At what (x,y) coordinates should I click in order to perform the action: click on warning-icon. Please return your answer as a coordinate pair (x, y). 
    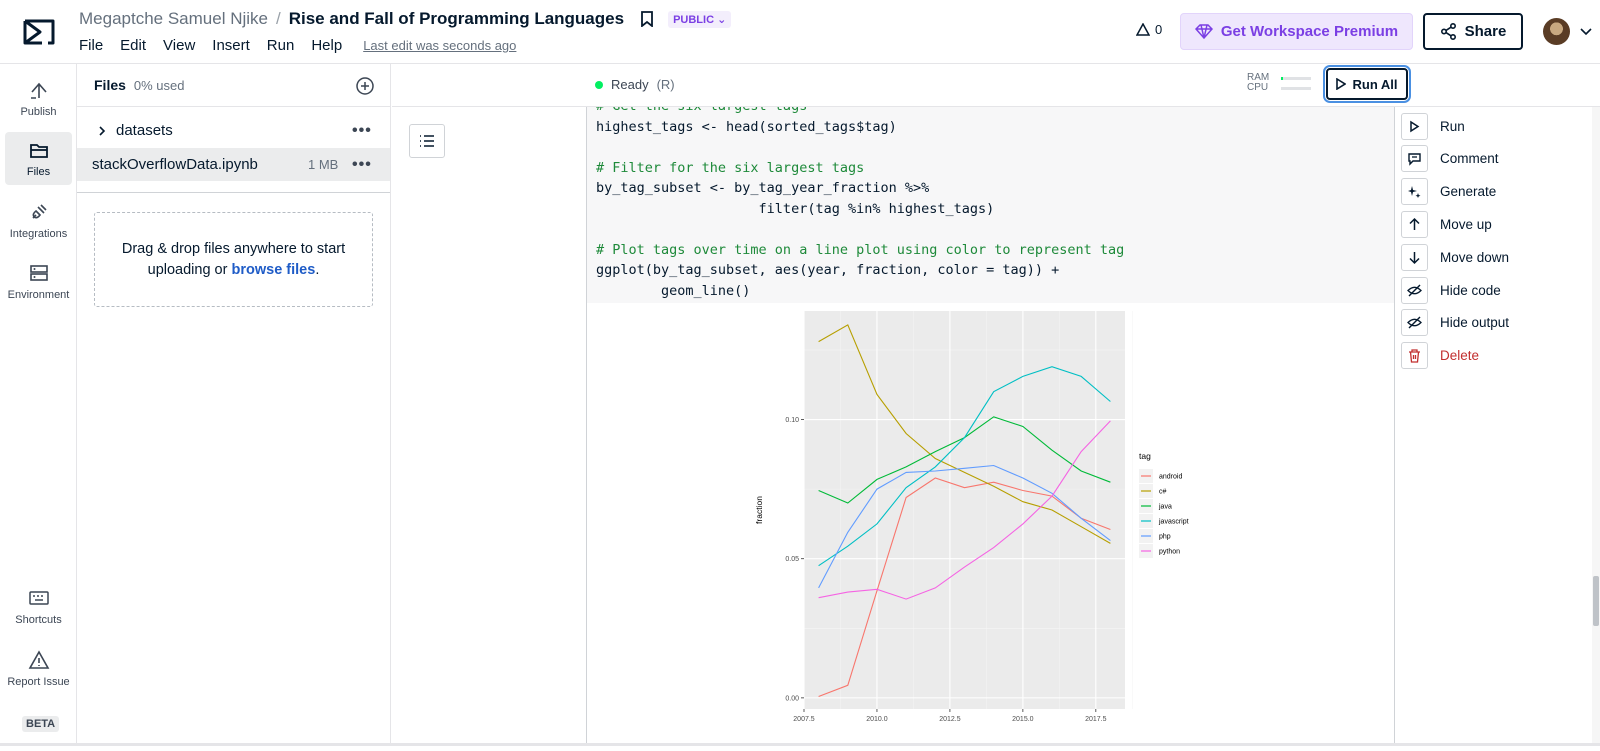
    Looking at the image, I should click on (38, 659).